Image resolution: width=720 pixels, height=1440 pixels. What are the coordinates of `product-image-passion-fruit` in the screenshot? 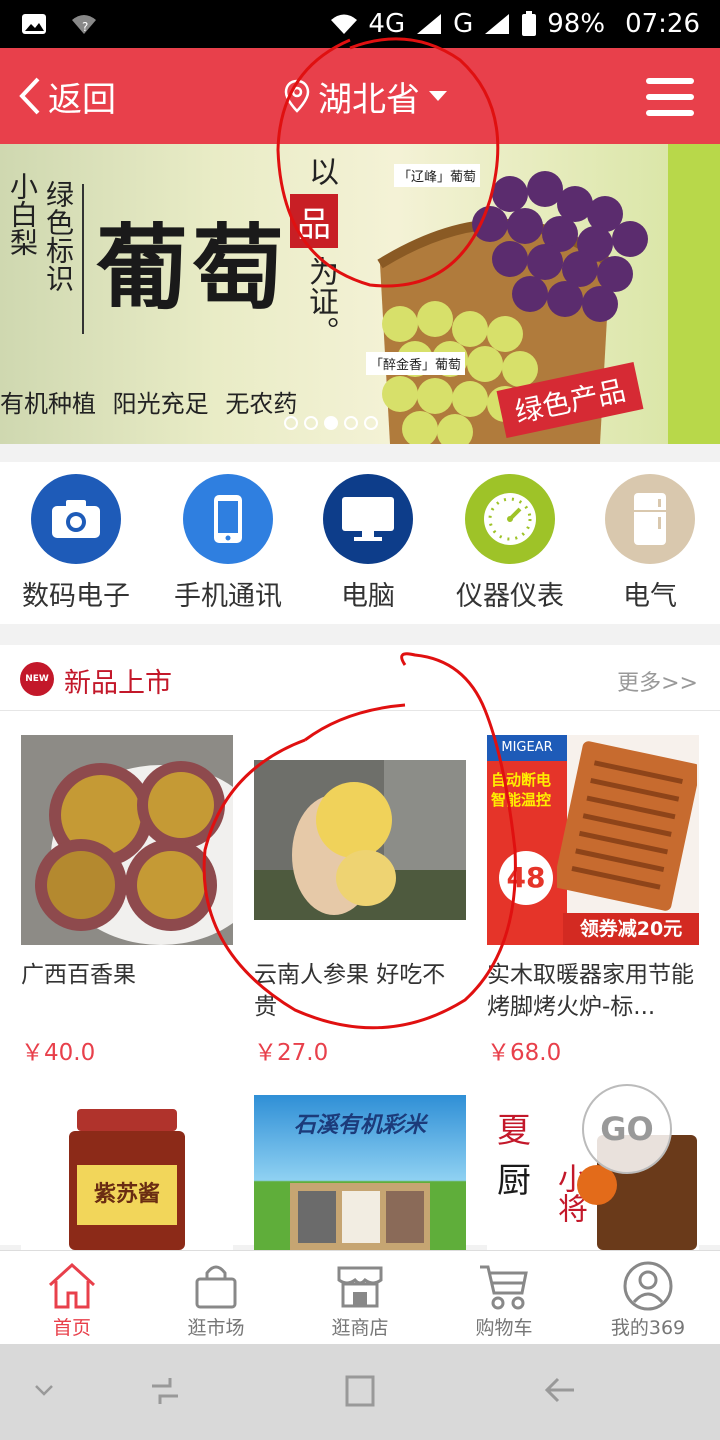 It's located at (127, 840).